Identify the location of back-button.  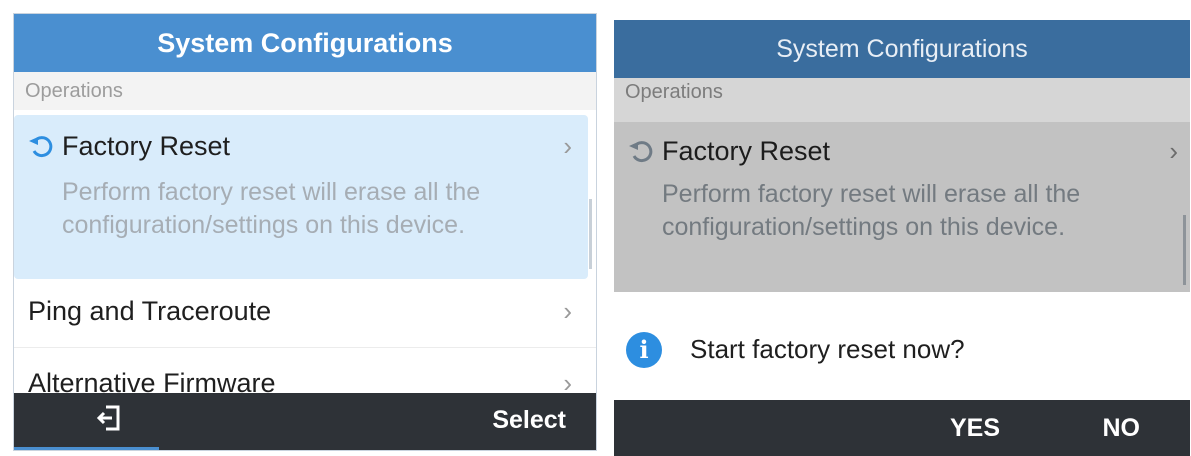
(109, 421).